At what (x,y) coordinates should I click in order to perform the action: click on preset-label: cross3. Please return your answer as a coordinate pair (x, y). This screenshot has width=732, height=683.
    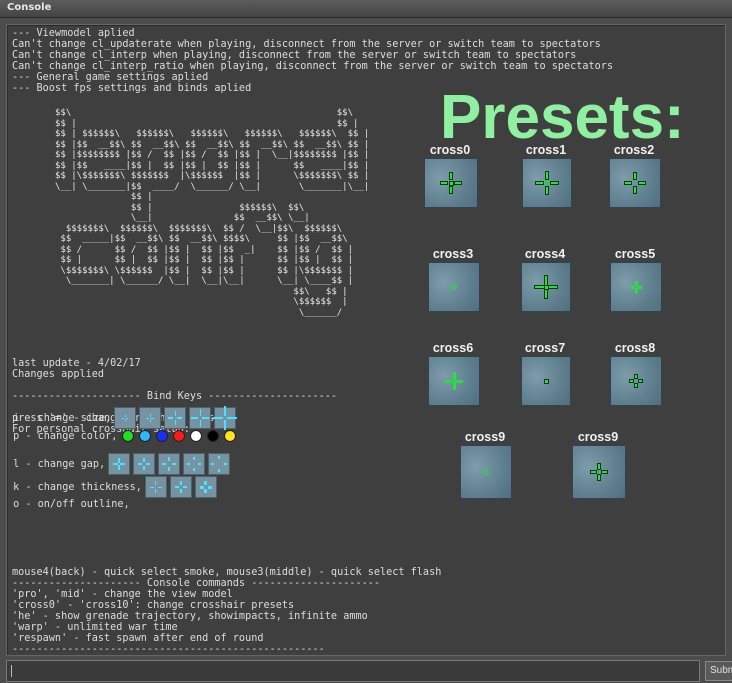
    Looking at the image, I should click on (453, 254).